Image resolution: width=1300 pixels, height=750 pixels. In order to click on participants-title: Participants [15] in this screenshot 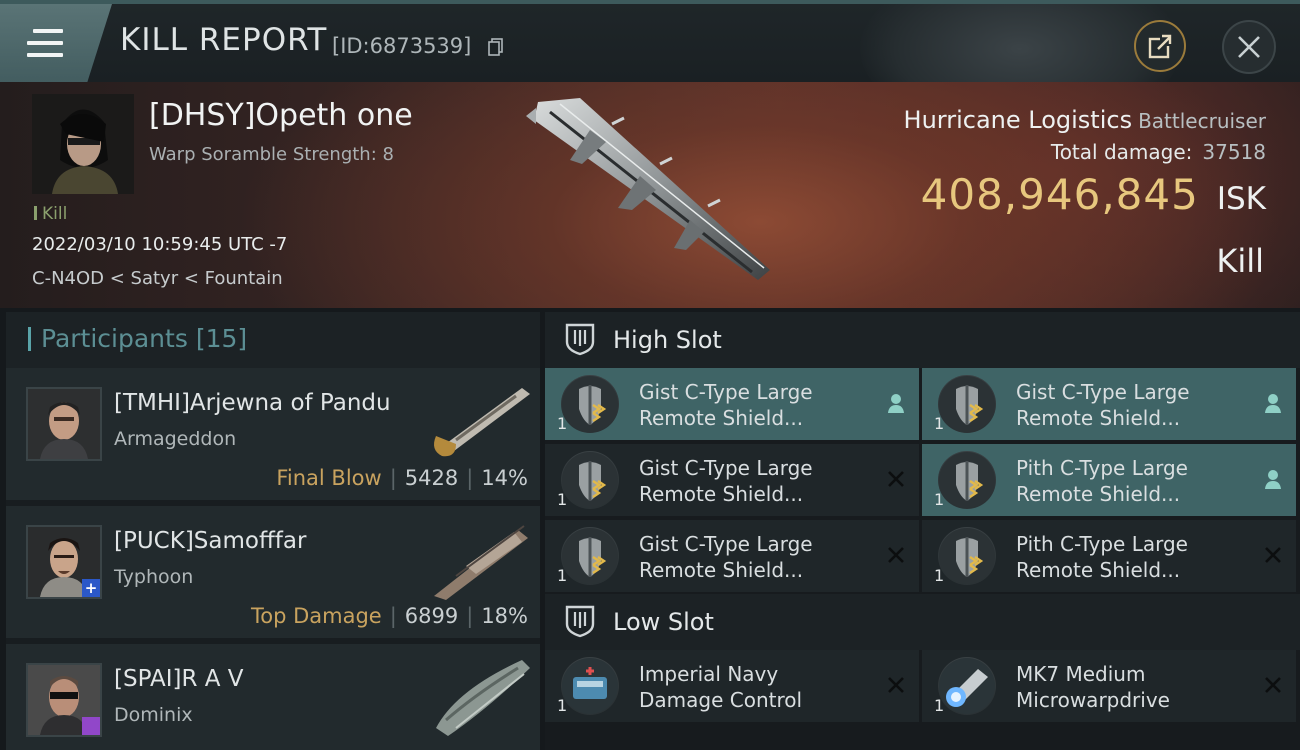, I will do `click(144, 338)`.